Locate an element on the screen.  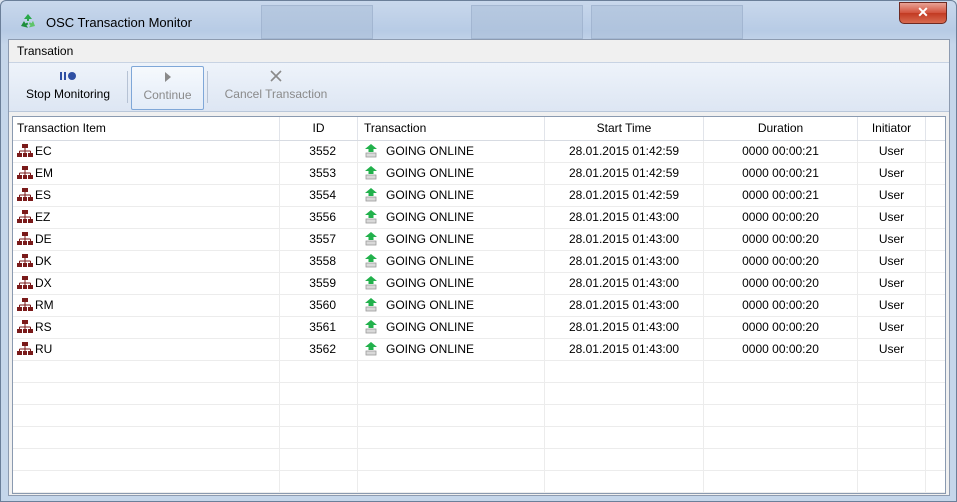
id-cell-text: 3552 is located at coordinates (322, 151).